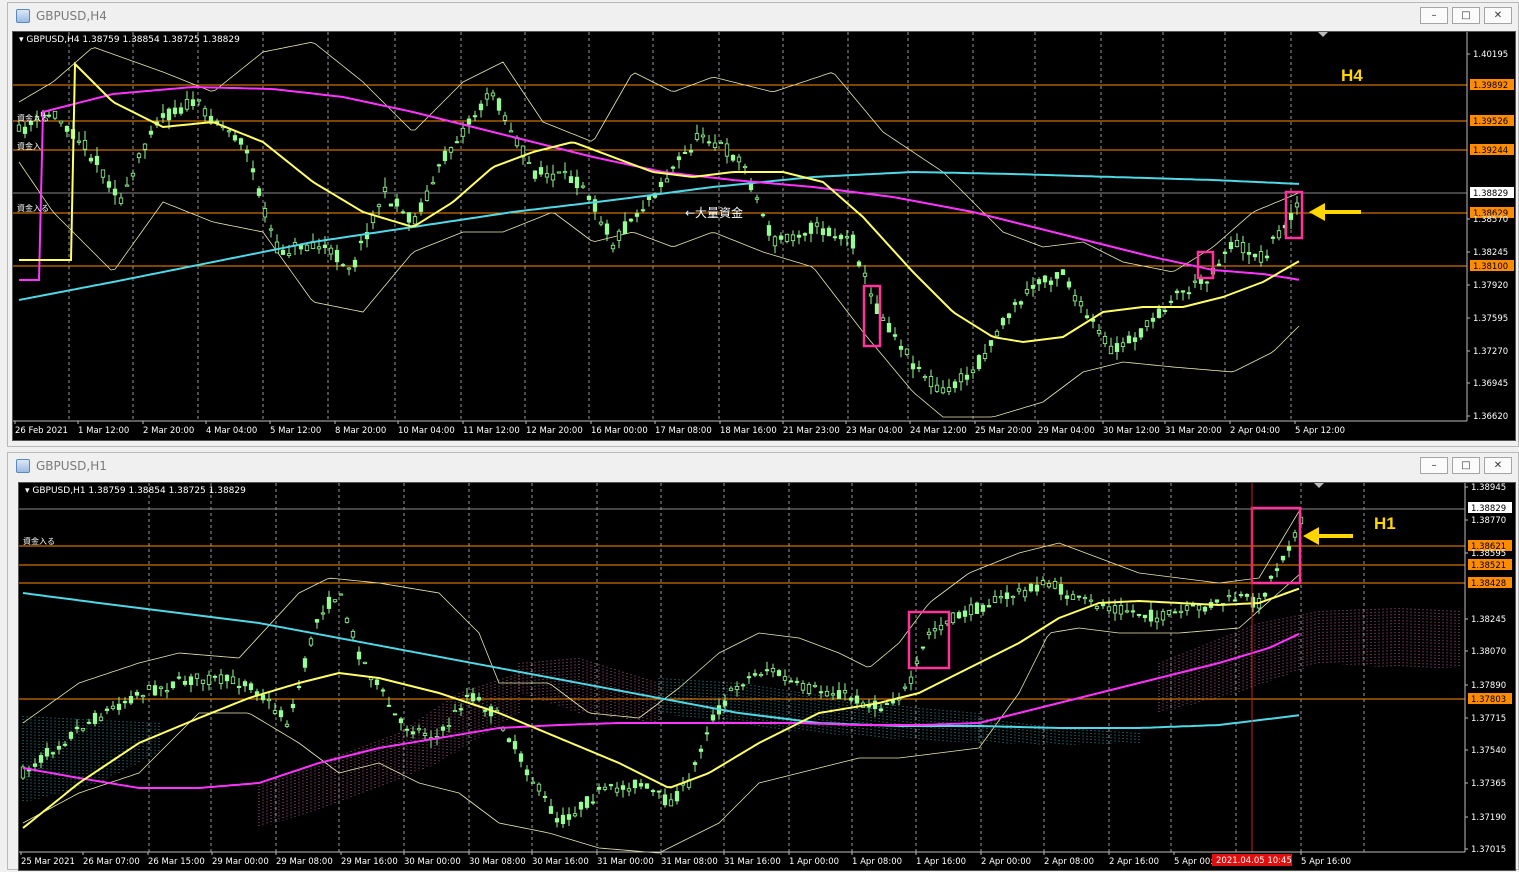  What do you see at coordinates (1254, 861) in the screenshot?
I see `crosshair-time-label: 2021.04.05 10:45` at bounding box center [1254, 861].